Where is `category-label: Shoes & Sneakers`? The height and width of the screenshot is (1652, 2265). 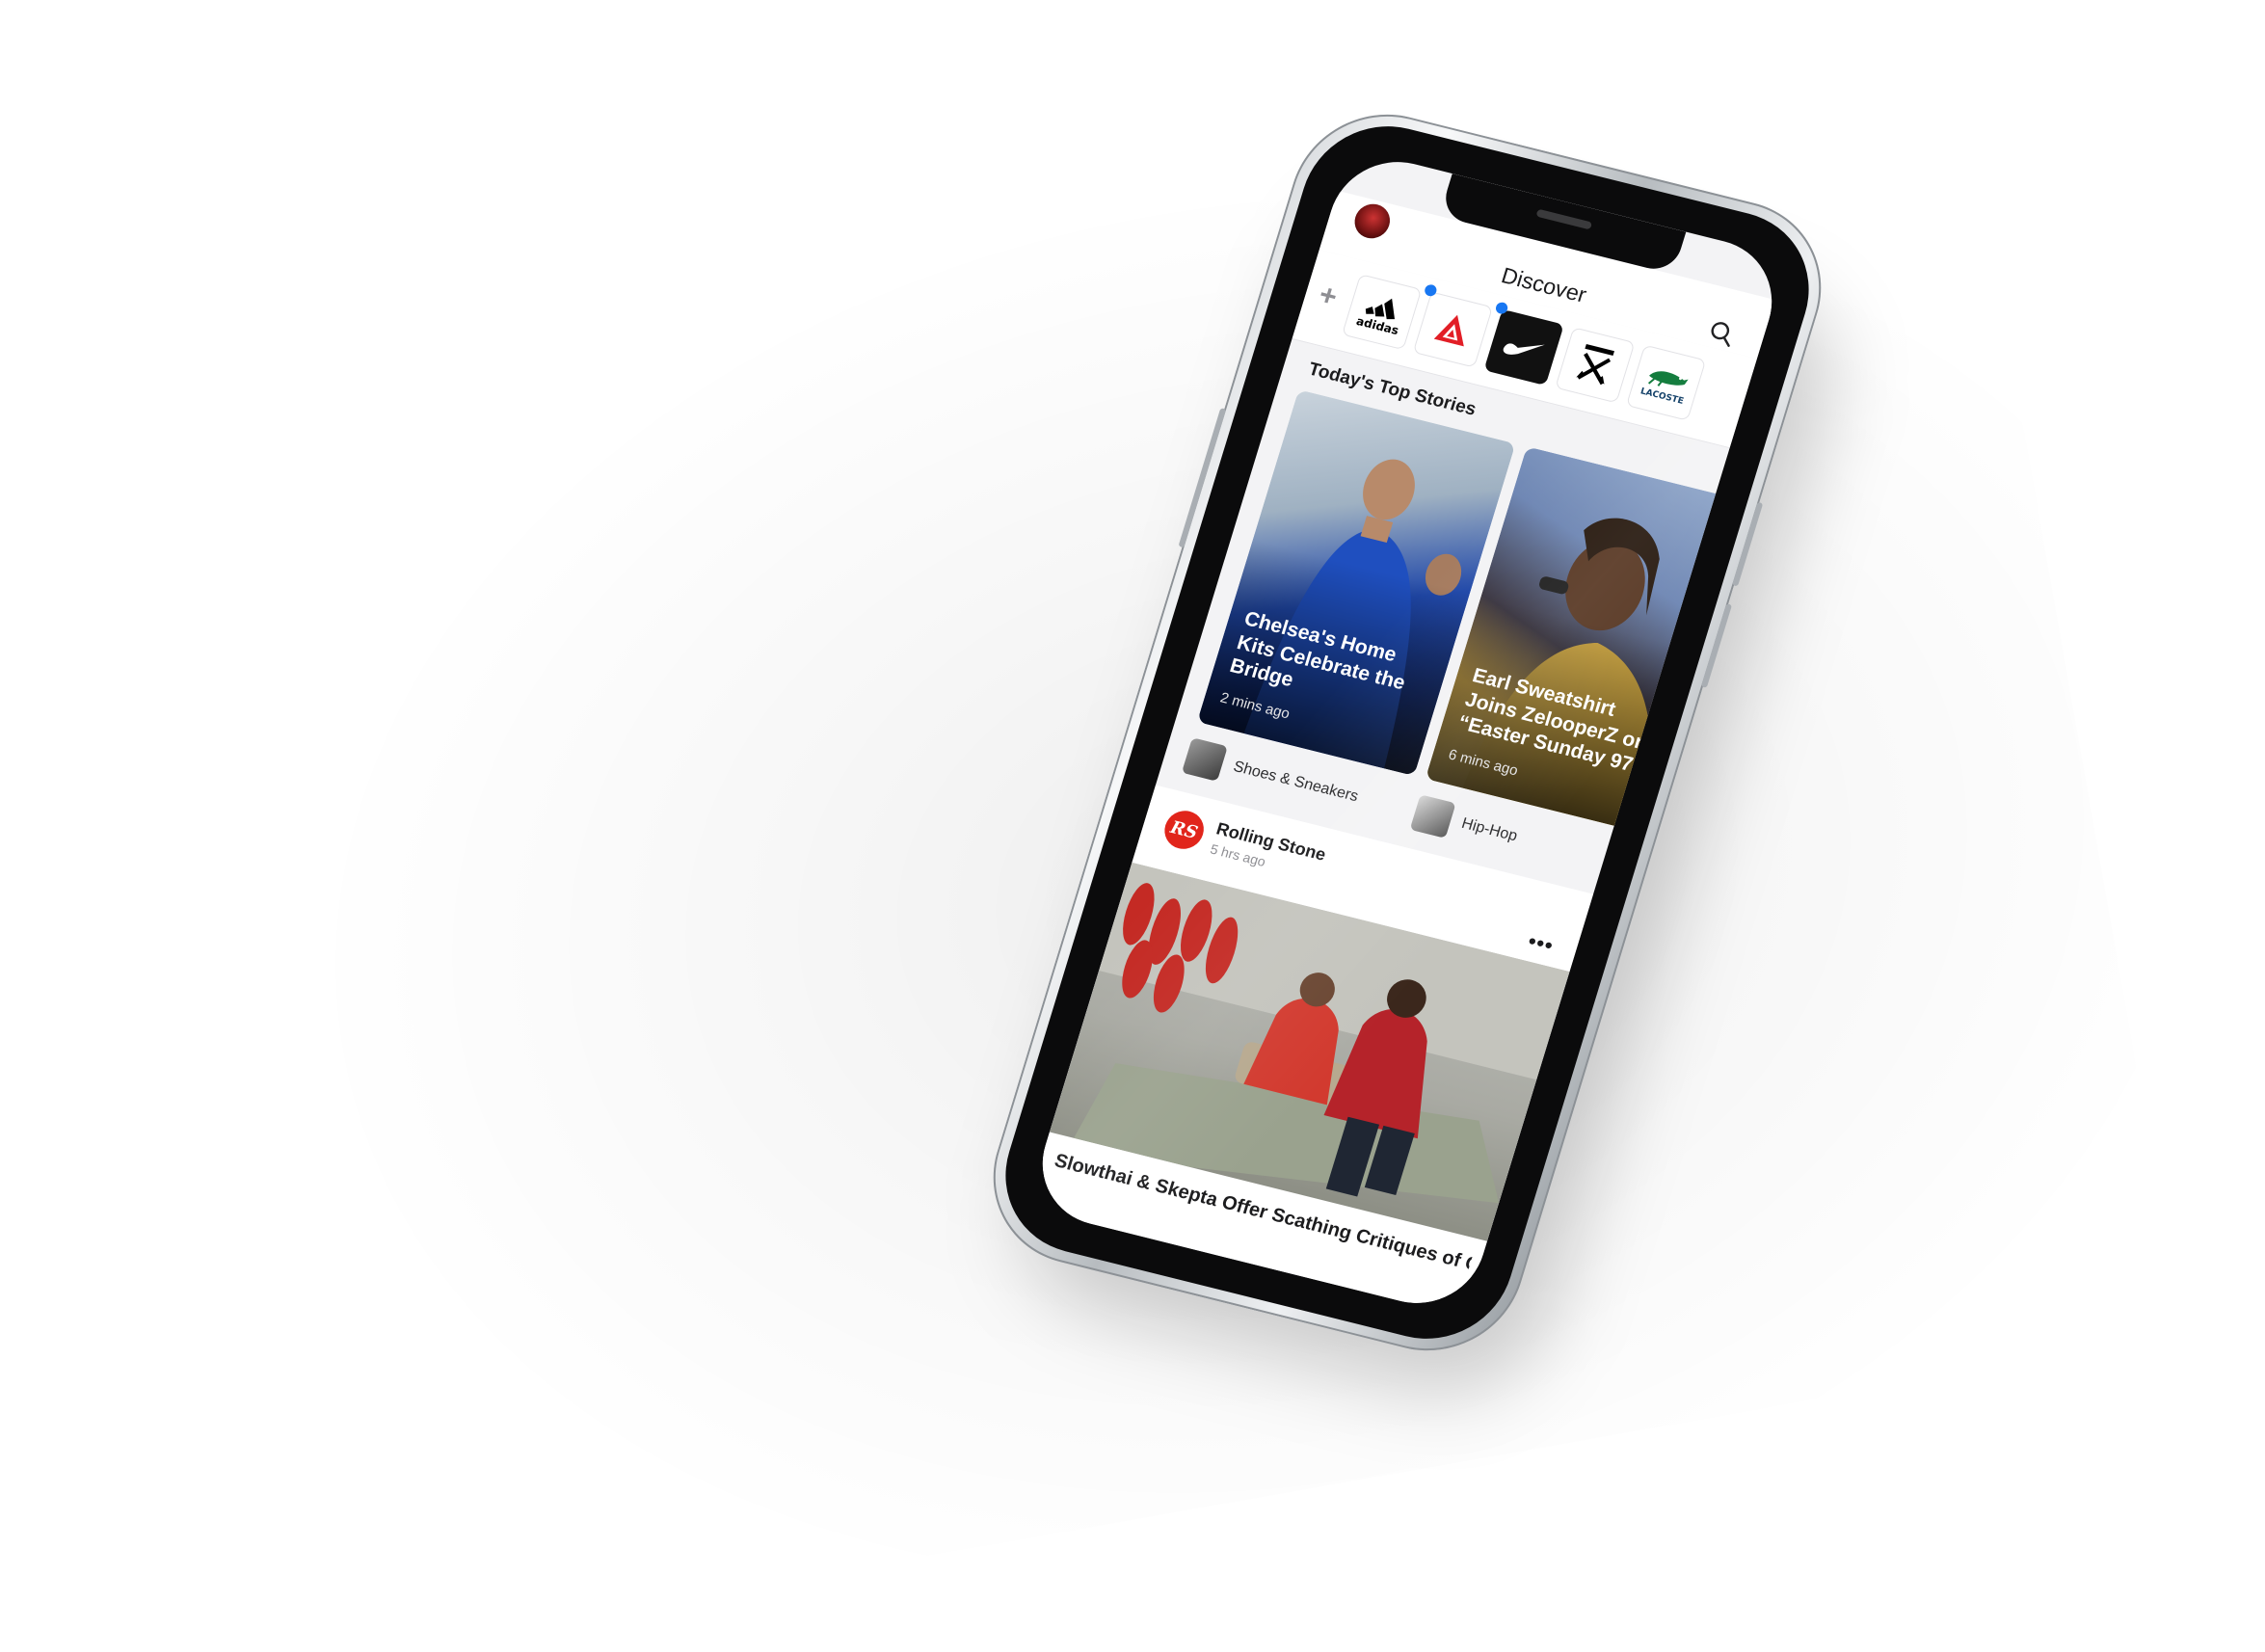 category-label: Shoes & Sneakers is located at coordinates (1296, 782).